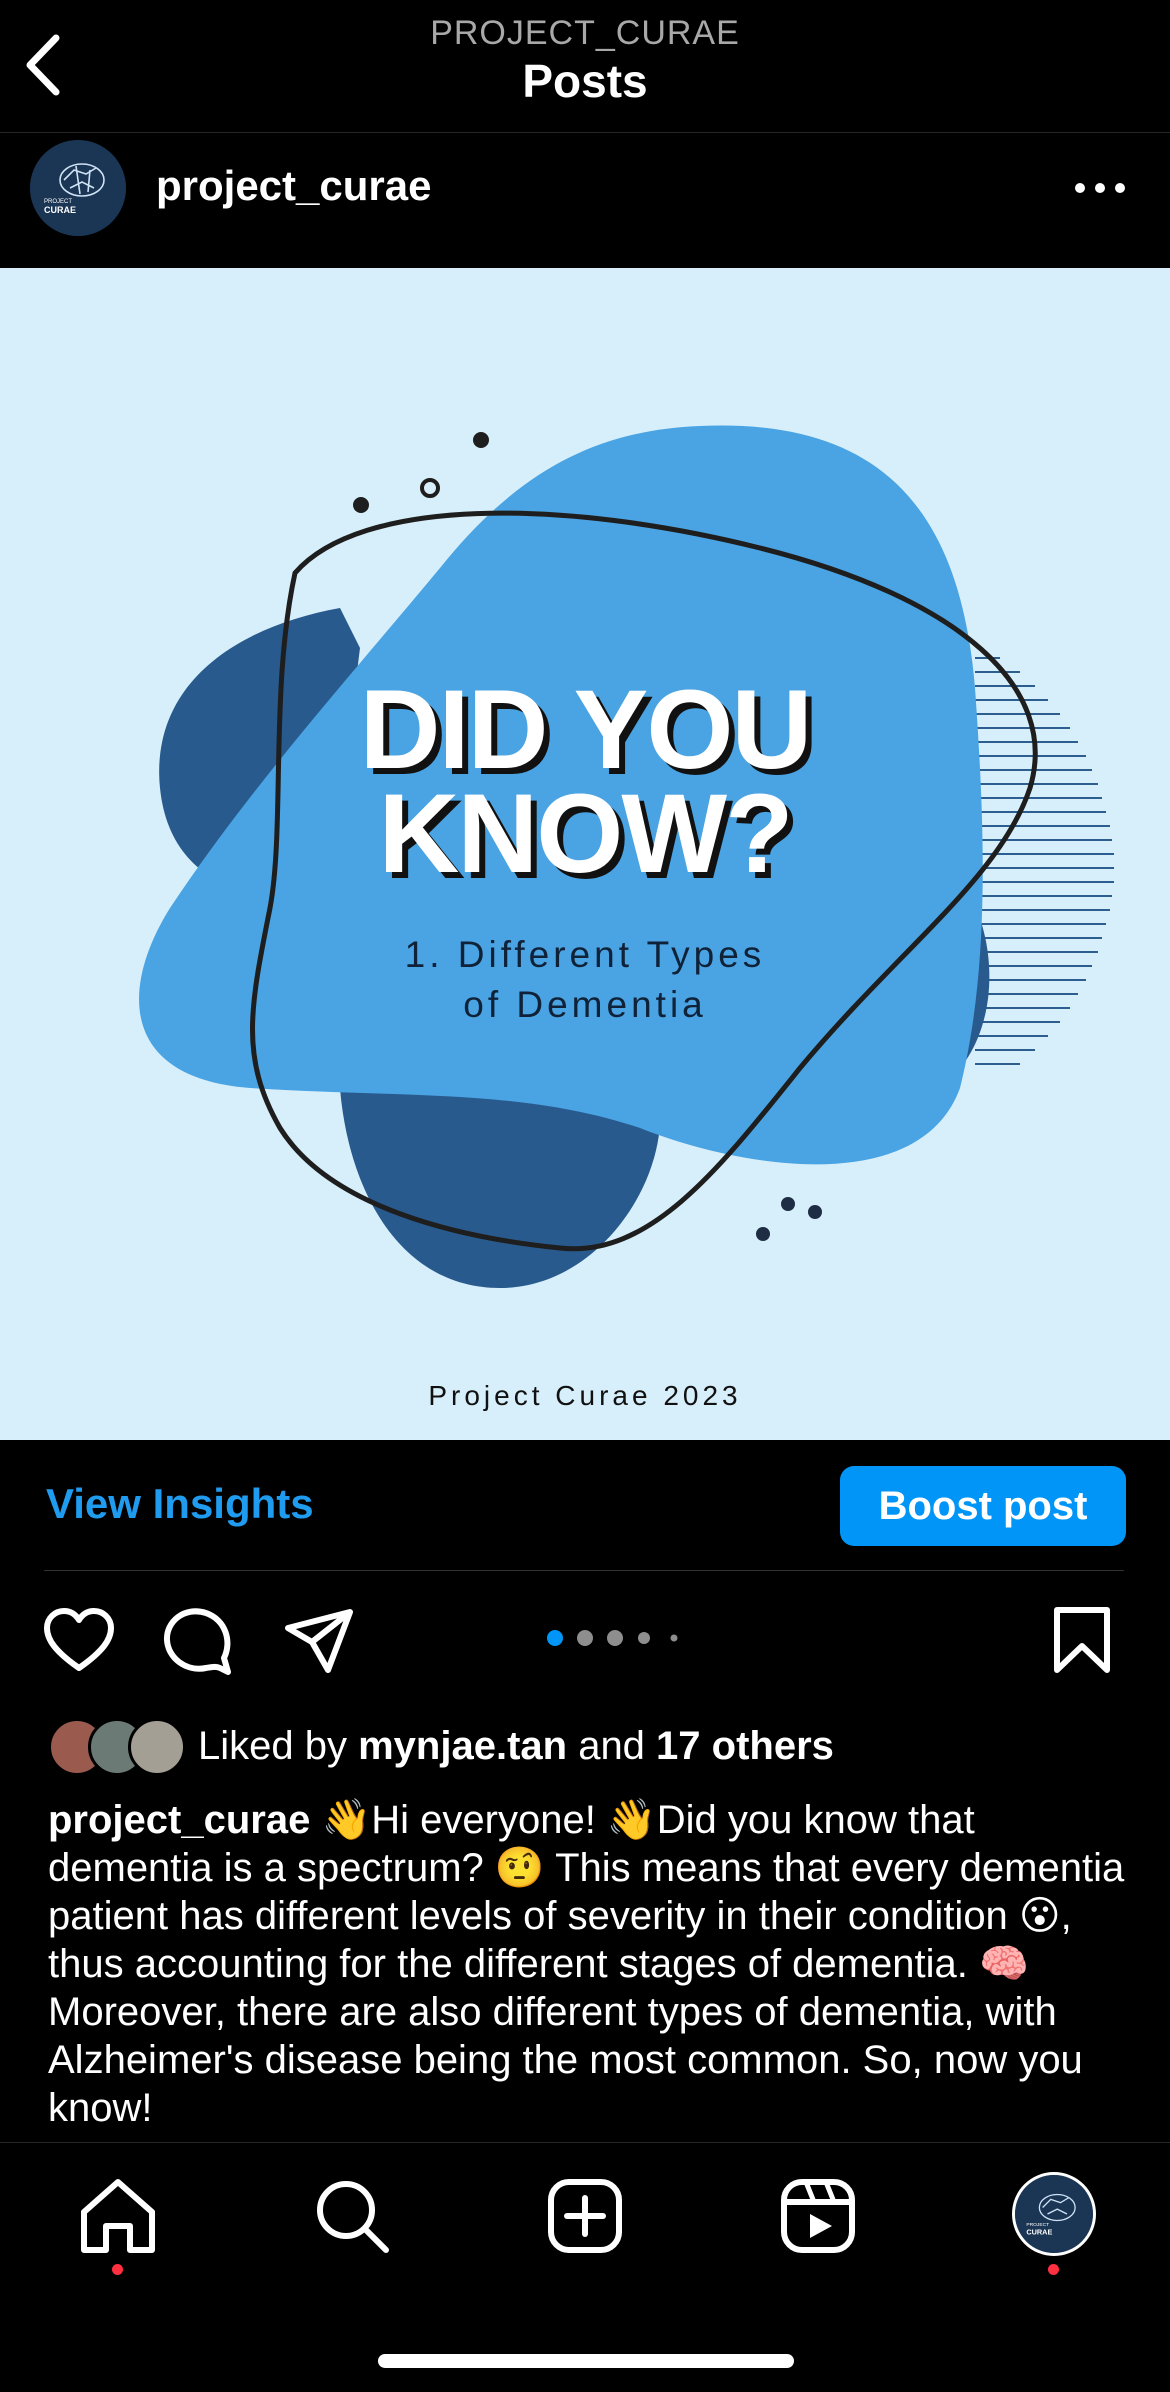 The height and width of the screenshot is (2392, 1170). I want to click on avatar, so click(157, 1747).